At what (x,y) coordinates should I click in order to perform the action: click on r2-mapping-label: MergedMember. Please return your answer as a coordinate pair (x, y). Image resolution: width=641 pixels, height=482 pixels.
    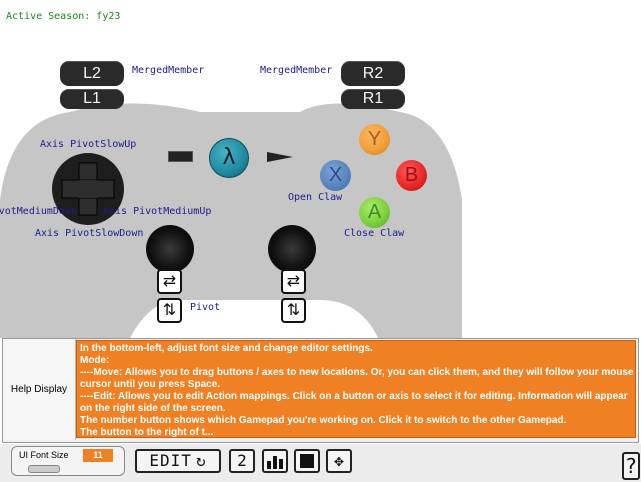
    Looking at the image, I should click on (296, 70).